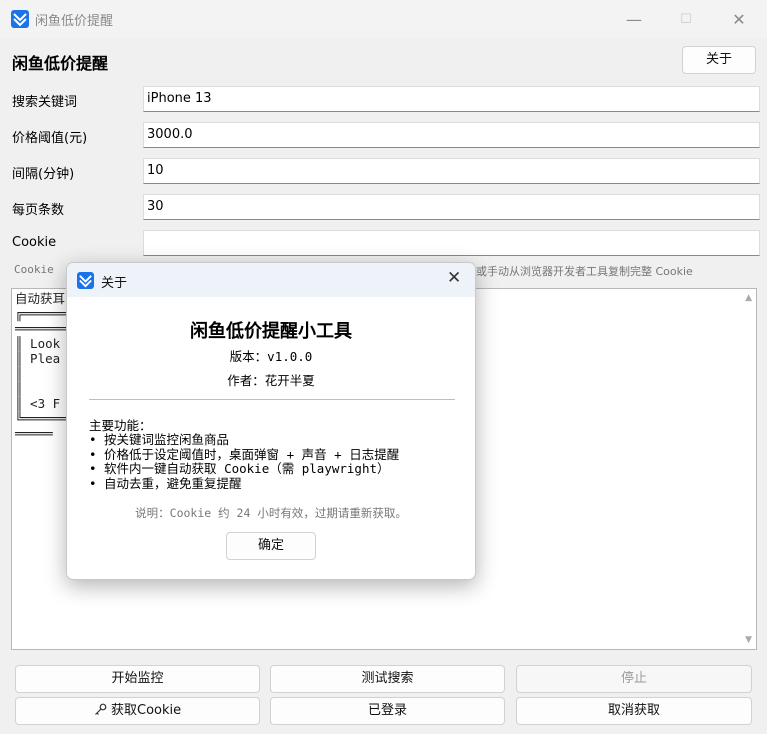 The image size is (767, 734). Describe the element at coordinates (244, 454) in the screenshot. I see `feature-item: • 价格低于设定阈值时，桌面弹窗 + 声音 + 日志提醒` at that location.